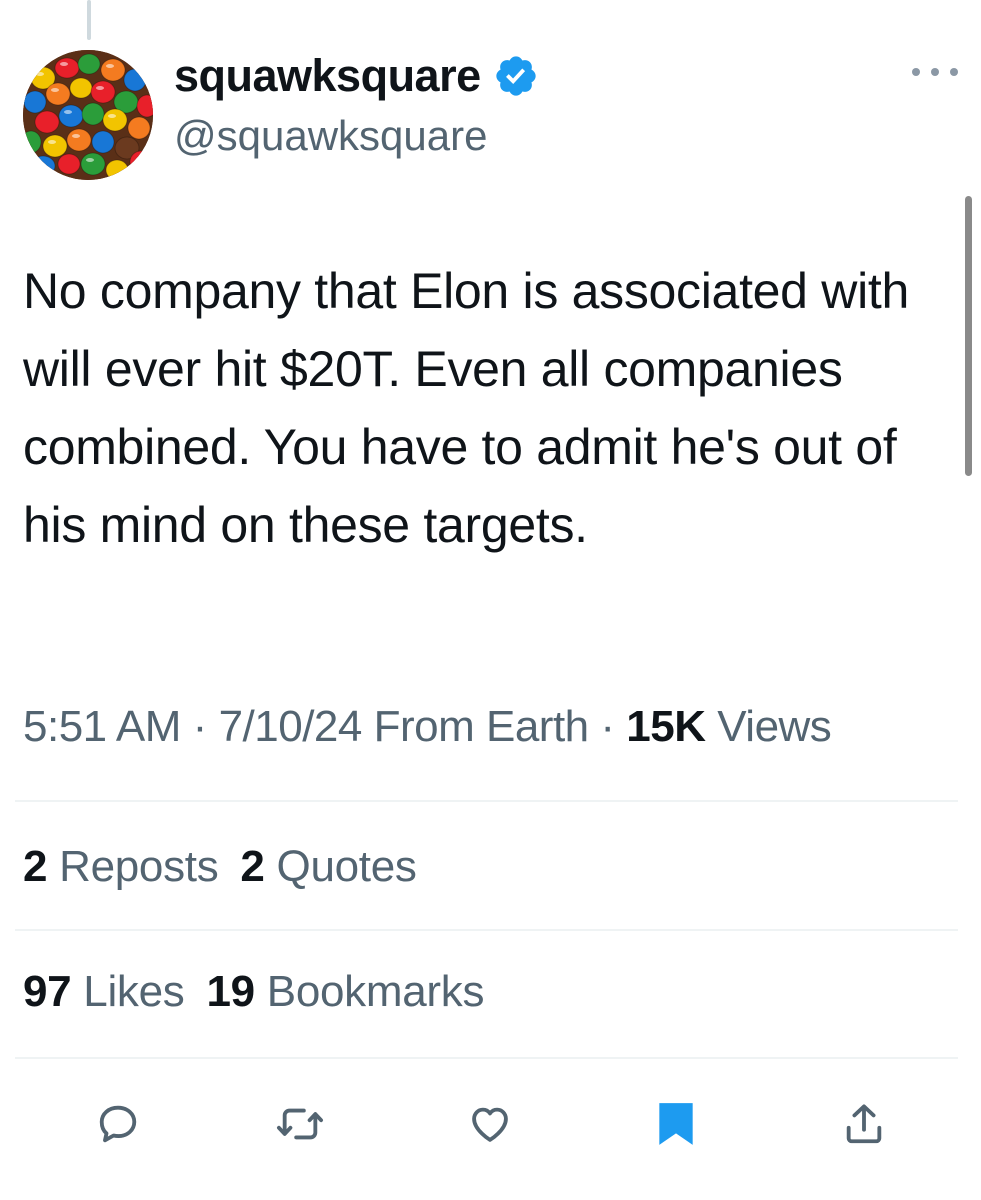  I want to click on tweet-meta: 5:51 AM · 7/10/24 From Earth · 15K Views, so click(427, 727).